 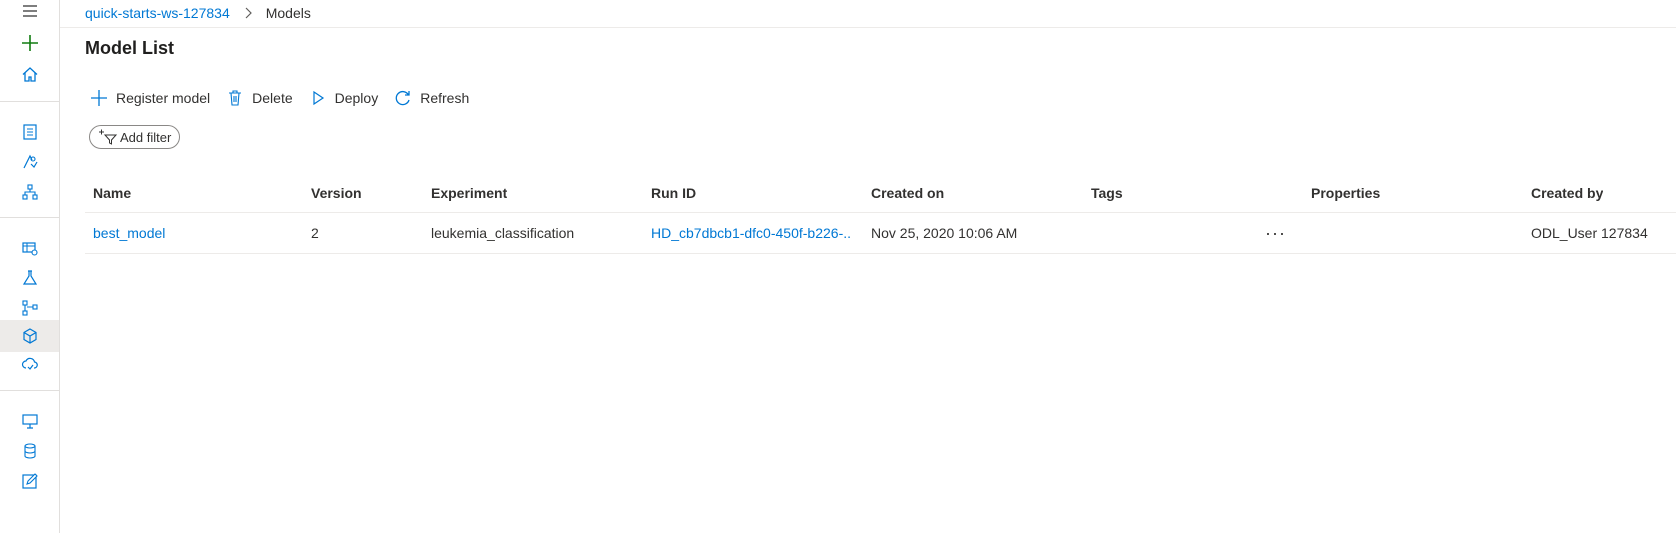 I want to click on breadcrumb-current: Models, so click(x=288, y=13).